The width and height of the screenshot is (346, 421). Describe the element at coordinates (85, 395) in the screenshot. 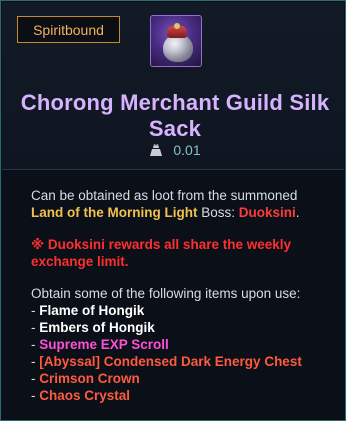

I see `item-chaos-crystal: Chaos Crystal` at that location.